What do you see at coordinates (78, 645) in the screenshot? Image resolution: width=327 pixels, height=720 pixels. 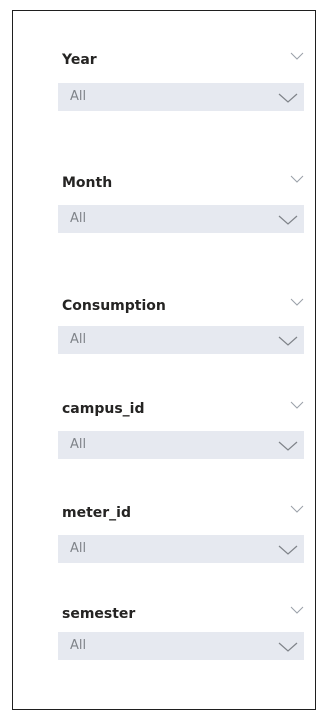 I see `dropdown-value-semester: All` at bounding box center [78, 645].